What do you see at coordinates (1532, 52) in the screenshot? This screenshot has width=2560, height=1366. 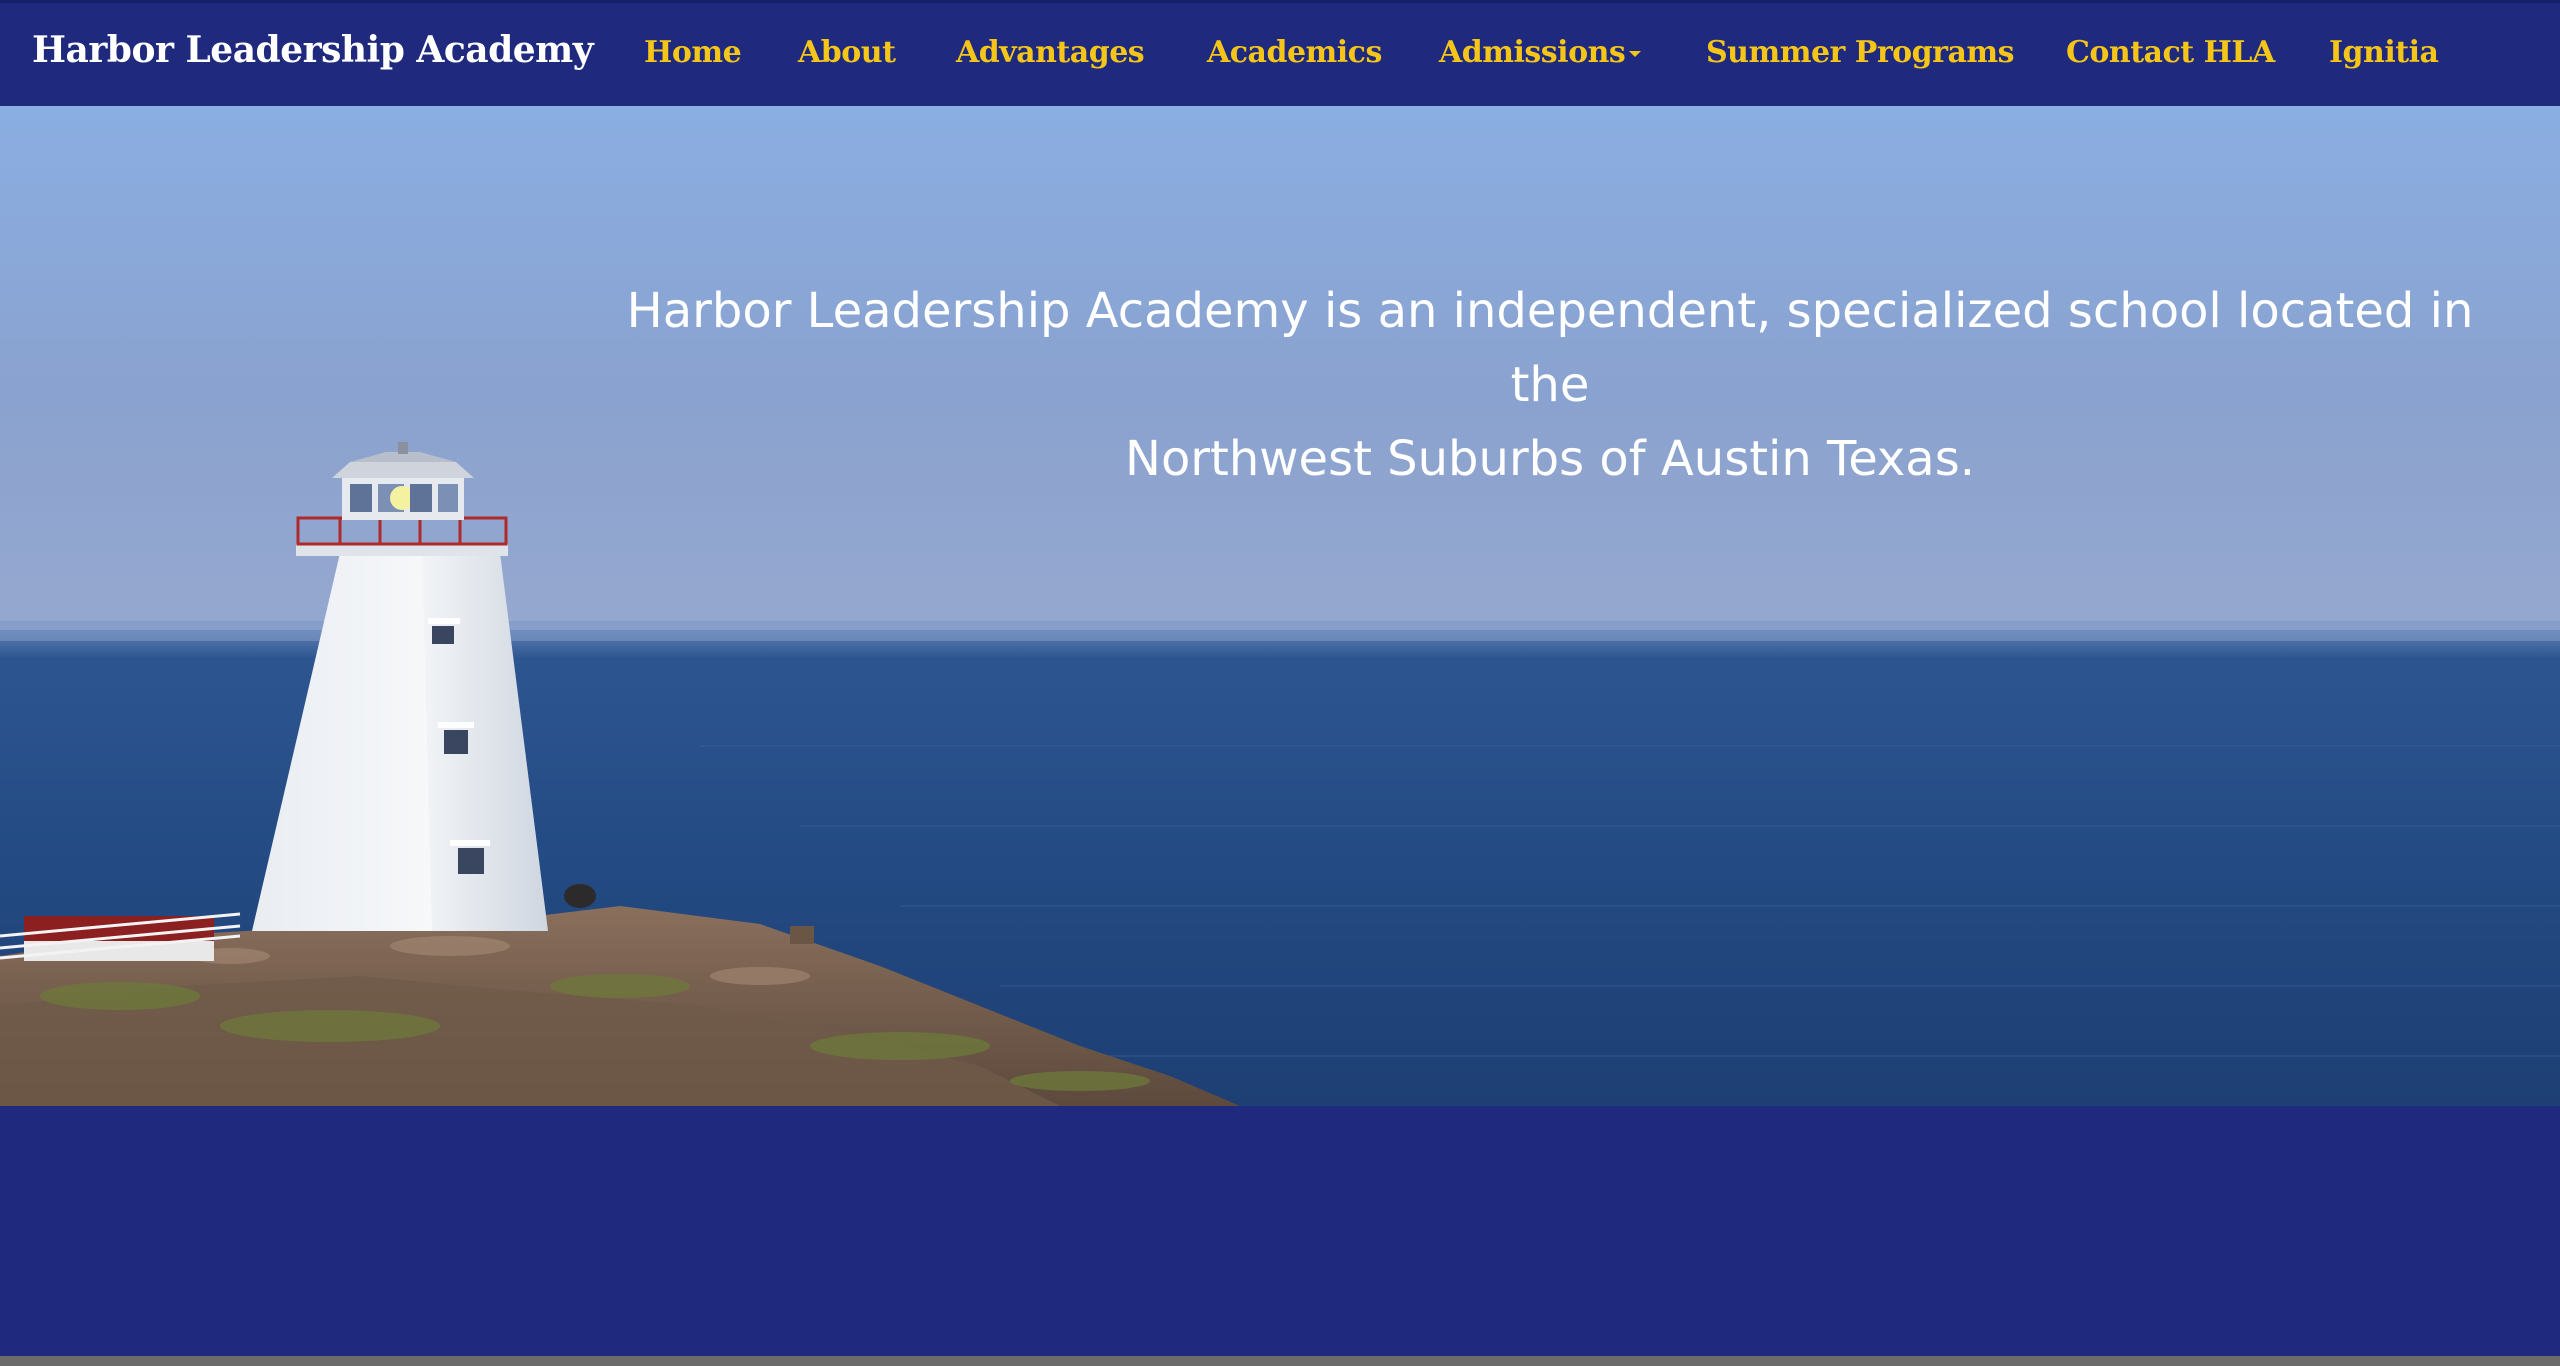 I see `nav-admissions-label: Admissions` at bounding box center [1532, 52].